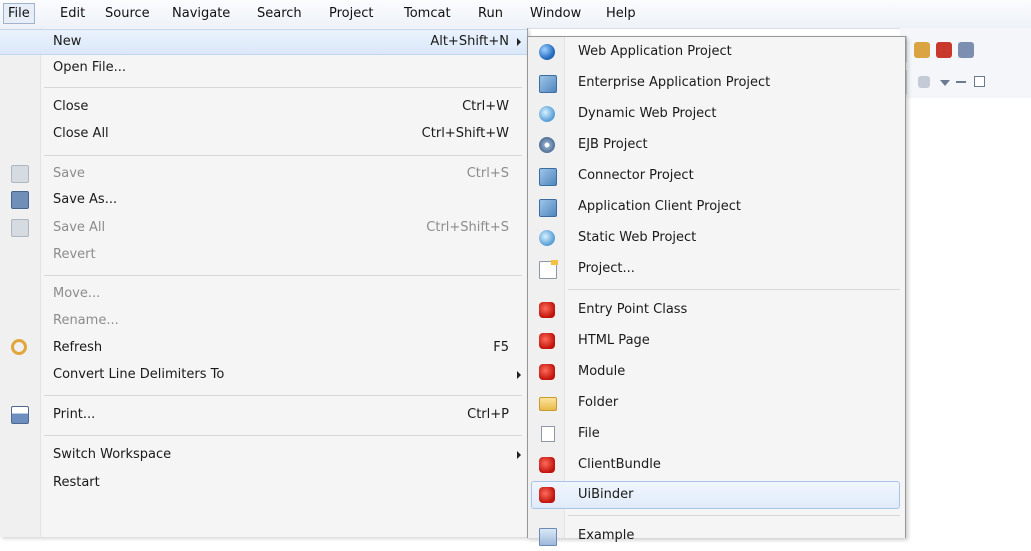  I want to click on submenu-item-label: Connector Project, so click(636, 175).